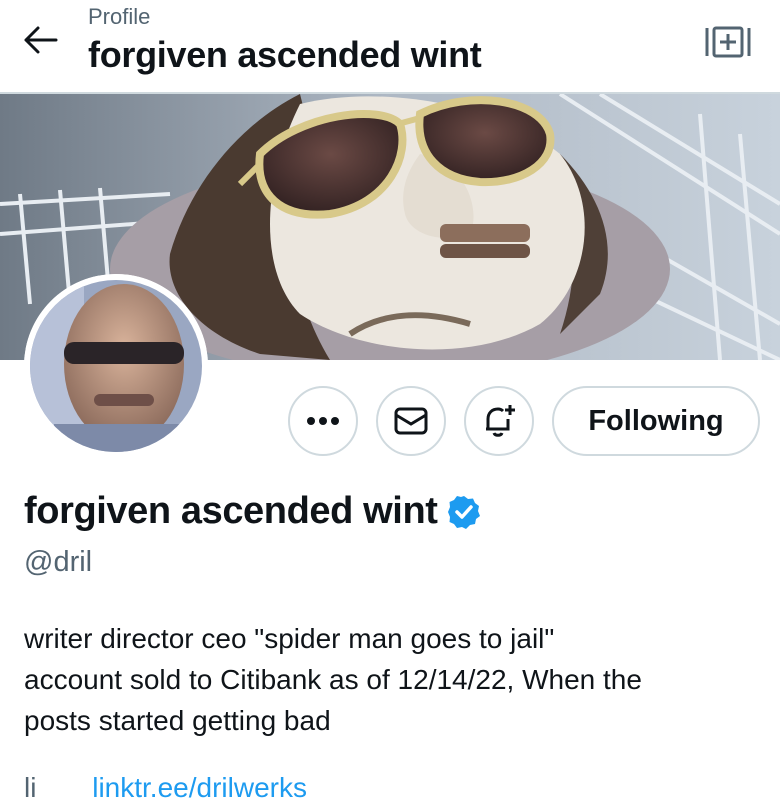  What do you see at coordinates (119, 16) in the screenshot?
I see `header-crumb: Profile` at bounding box center [119, 16].